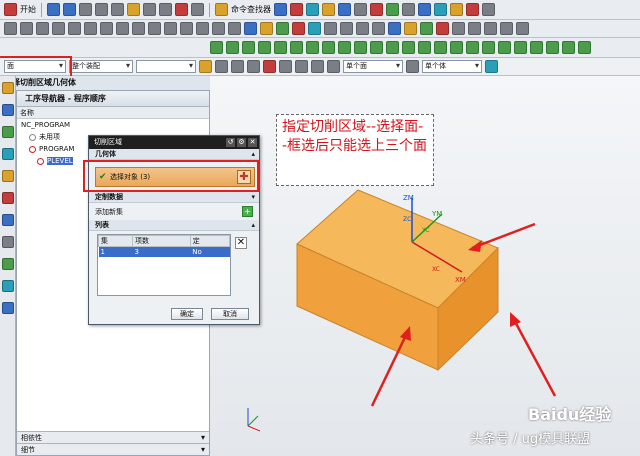  What do you see at coordinates (247, 211) in the screenshot?
I see `add-set-icon: +` at bounding box center [247, 211].